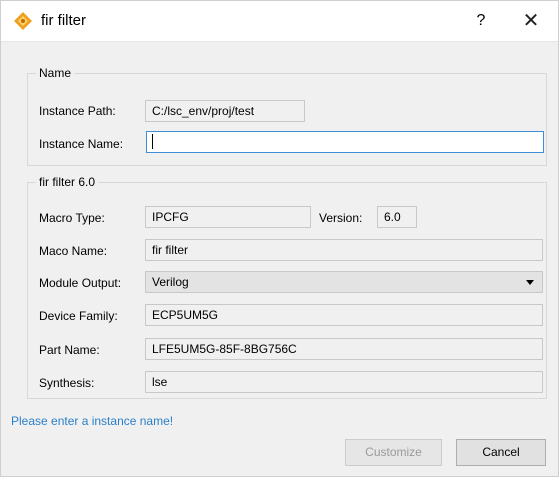 This screenshot has width=559, height=477. Describe the element at coordinates (72, 218) in the screenshot. I see `macro-type-label: Macro Type:` at that location.